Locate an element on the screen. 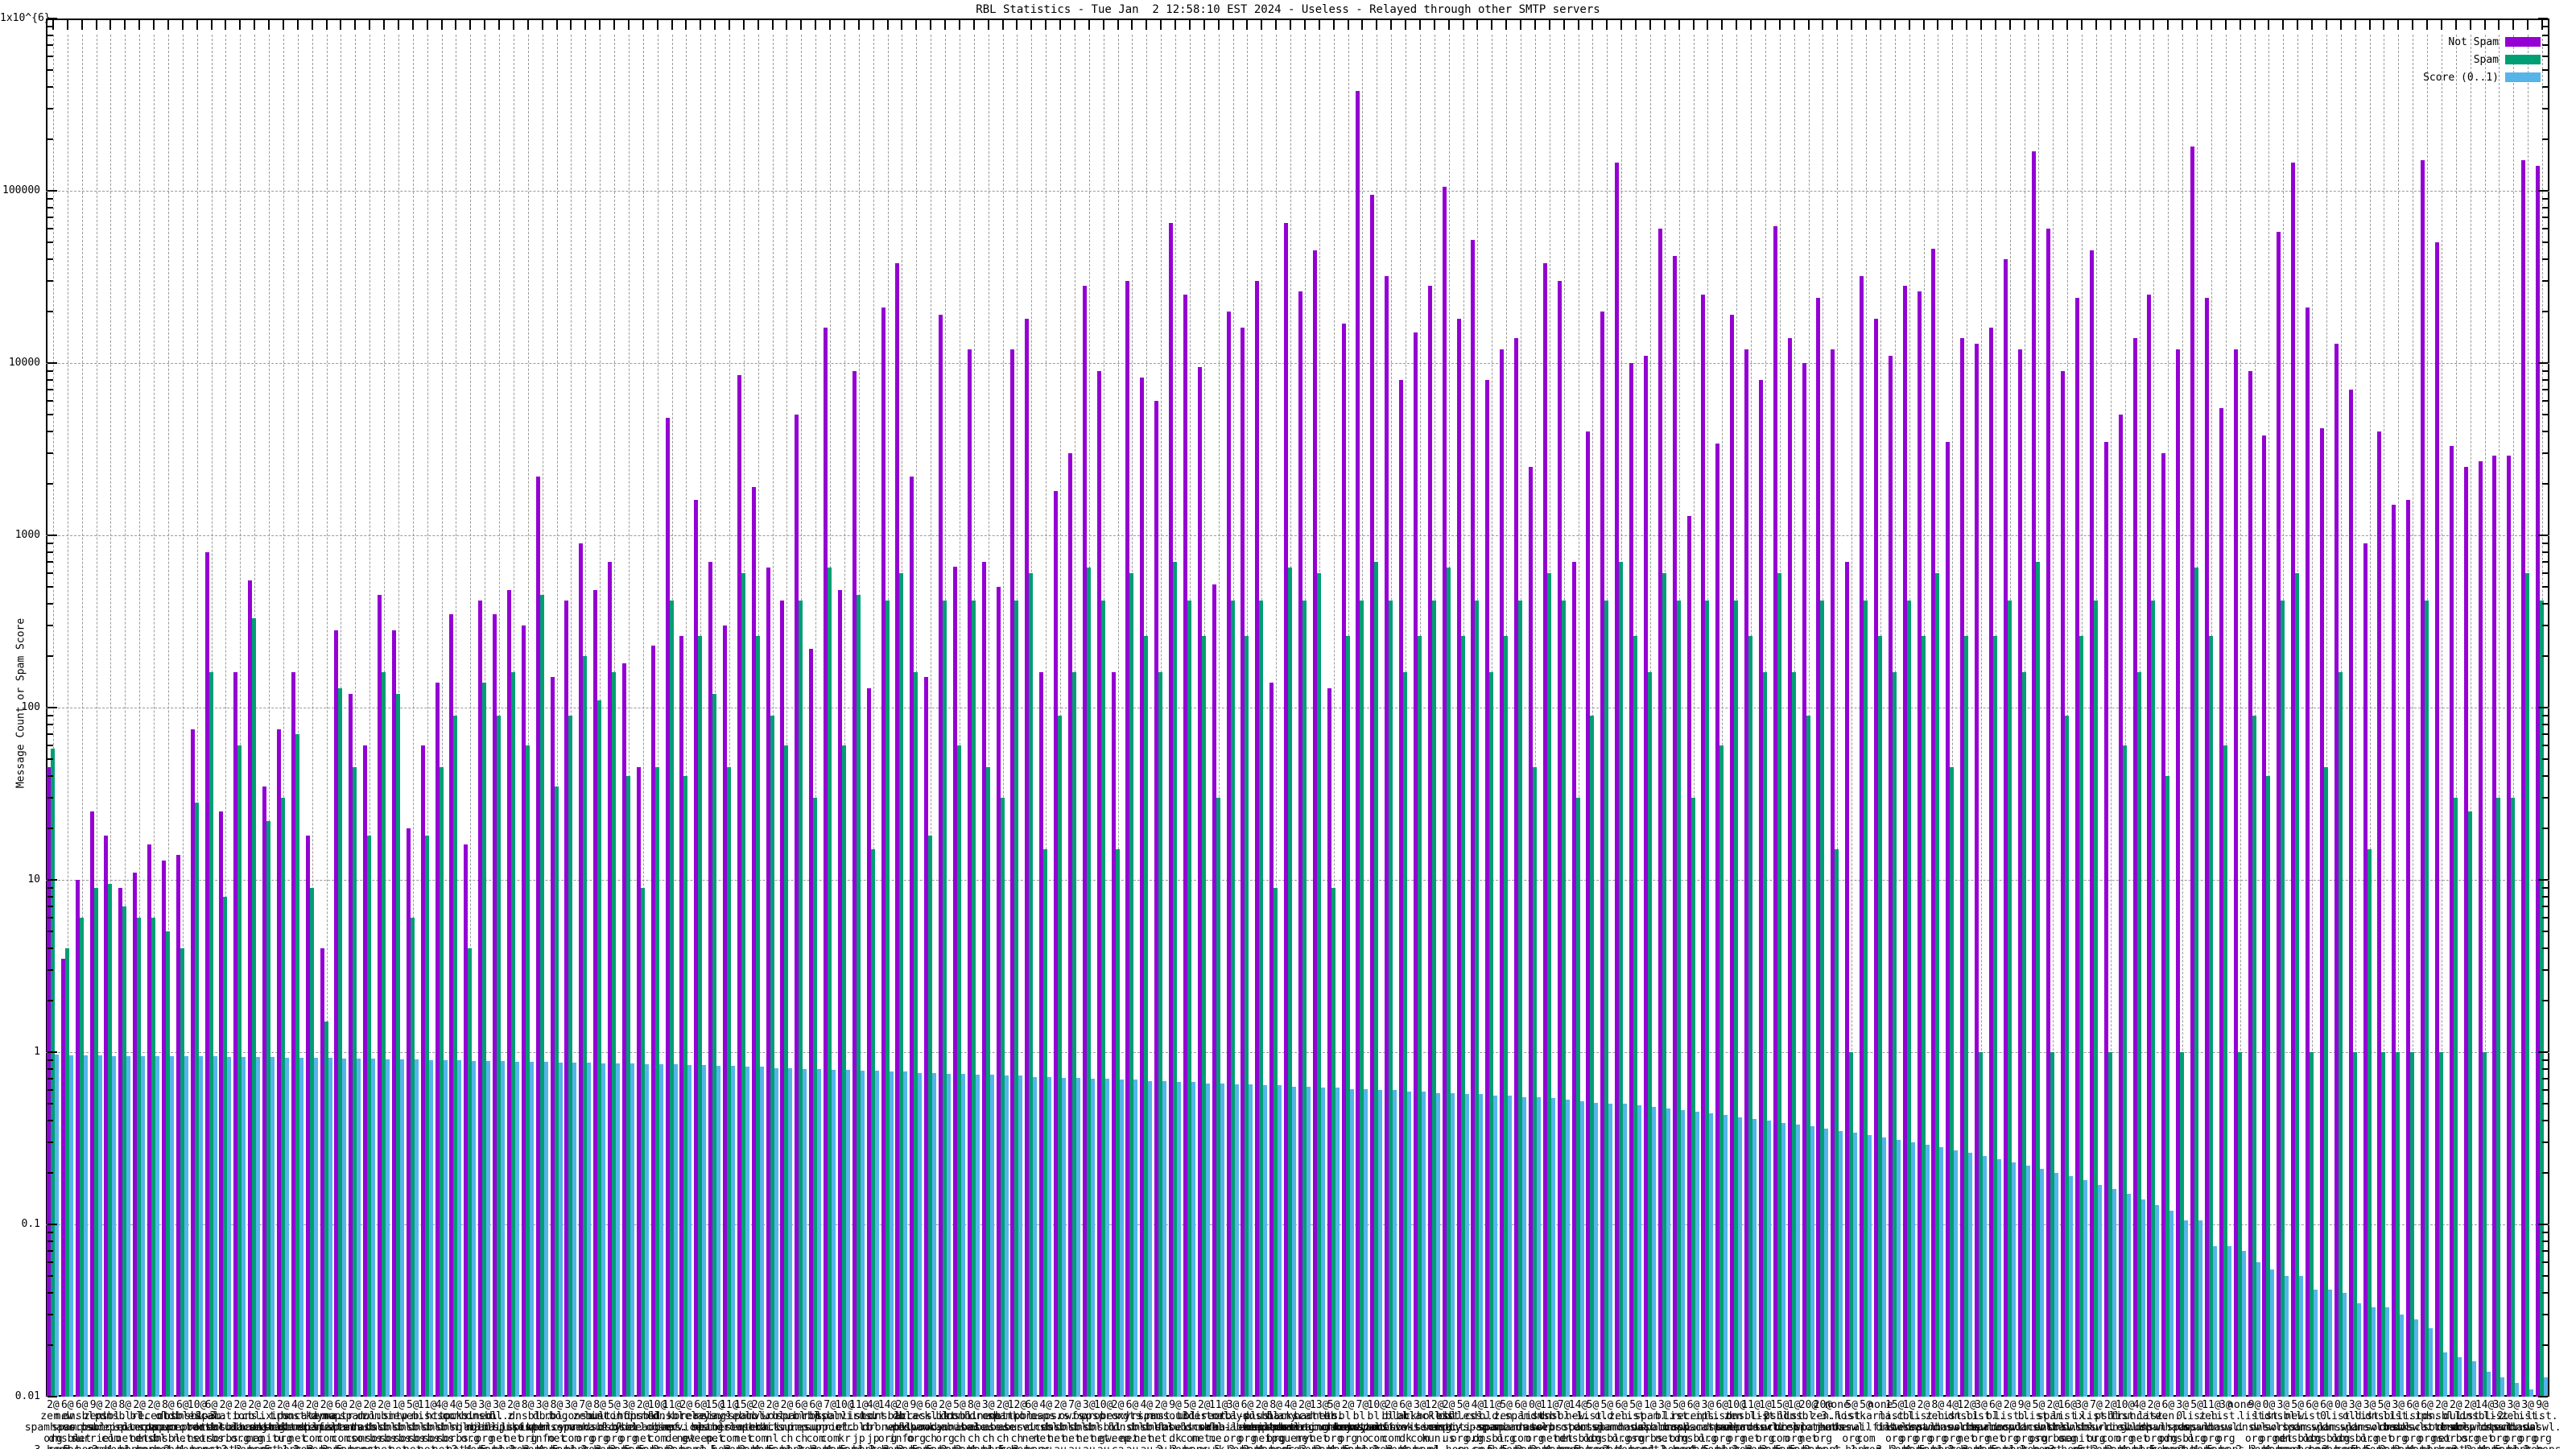  y-tick-label: 1x10^{6} is located at coordinates (25, 18).